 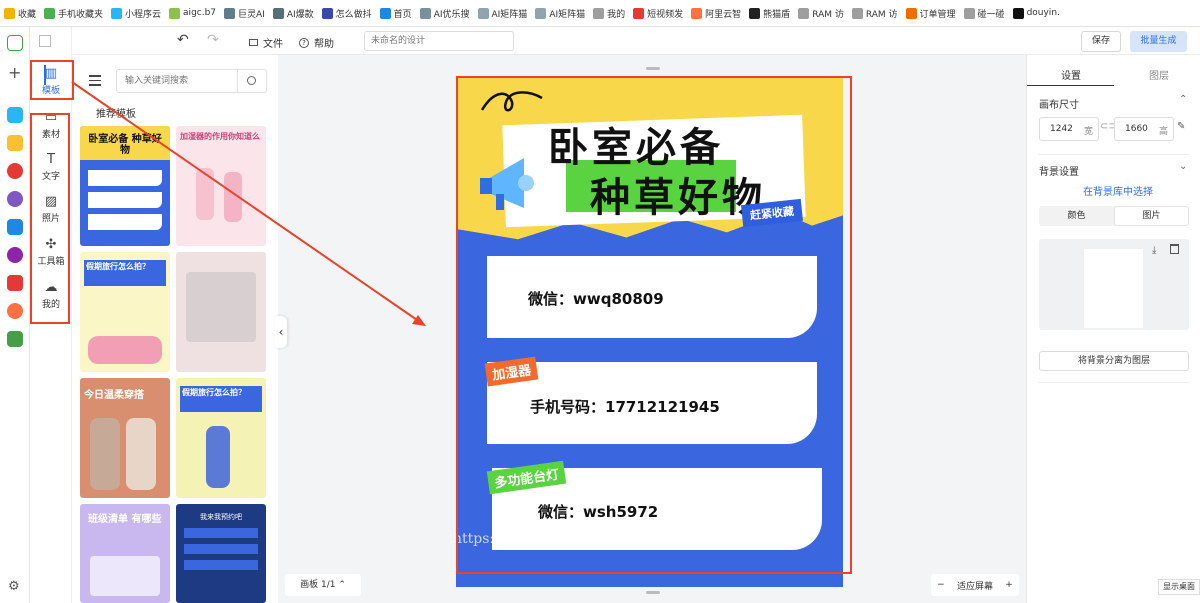 What do you see at coordinates (221, 186) in the screenshot?
I see `template-thumb-2: 加湿器的作用你知道么` at bounding box center [221, 186].